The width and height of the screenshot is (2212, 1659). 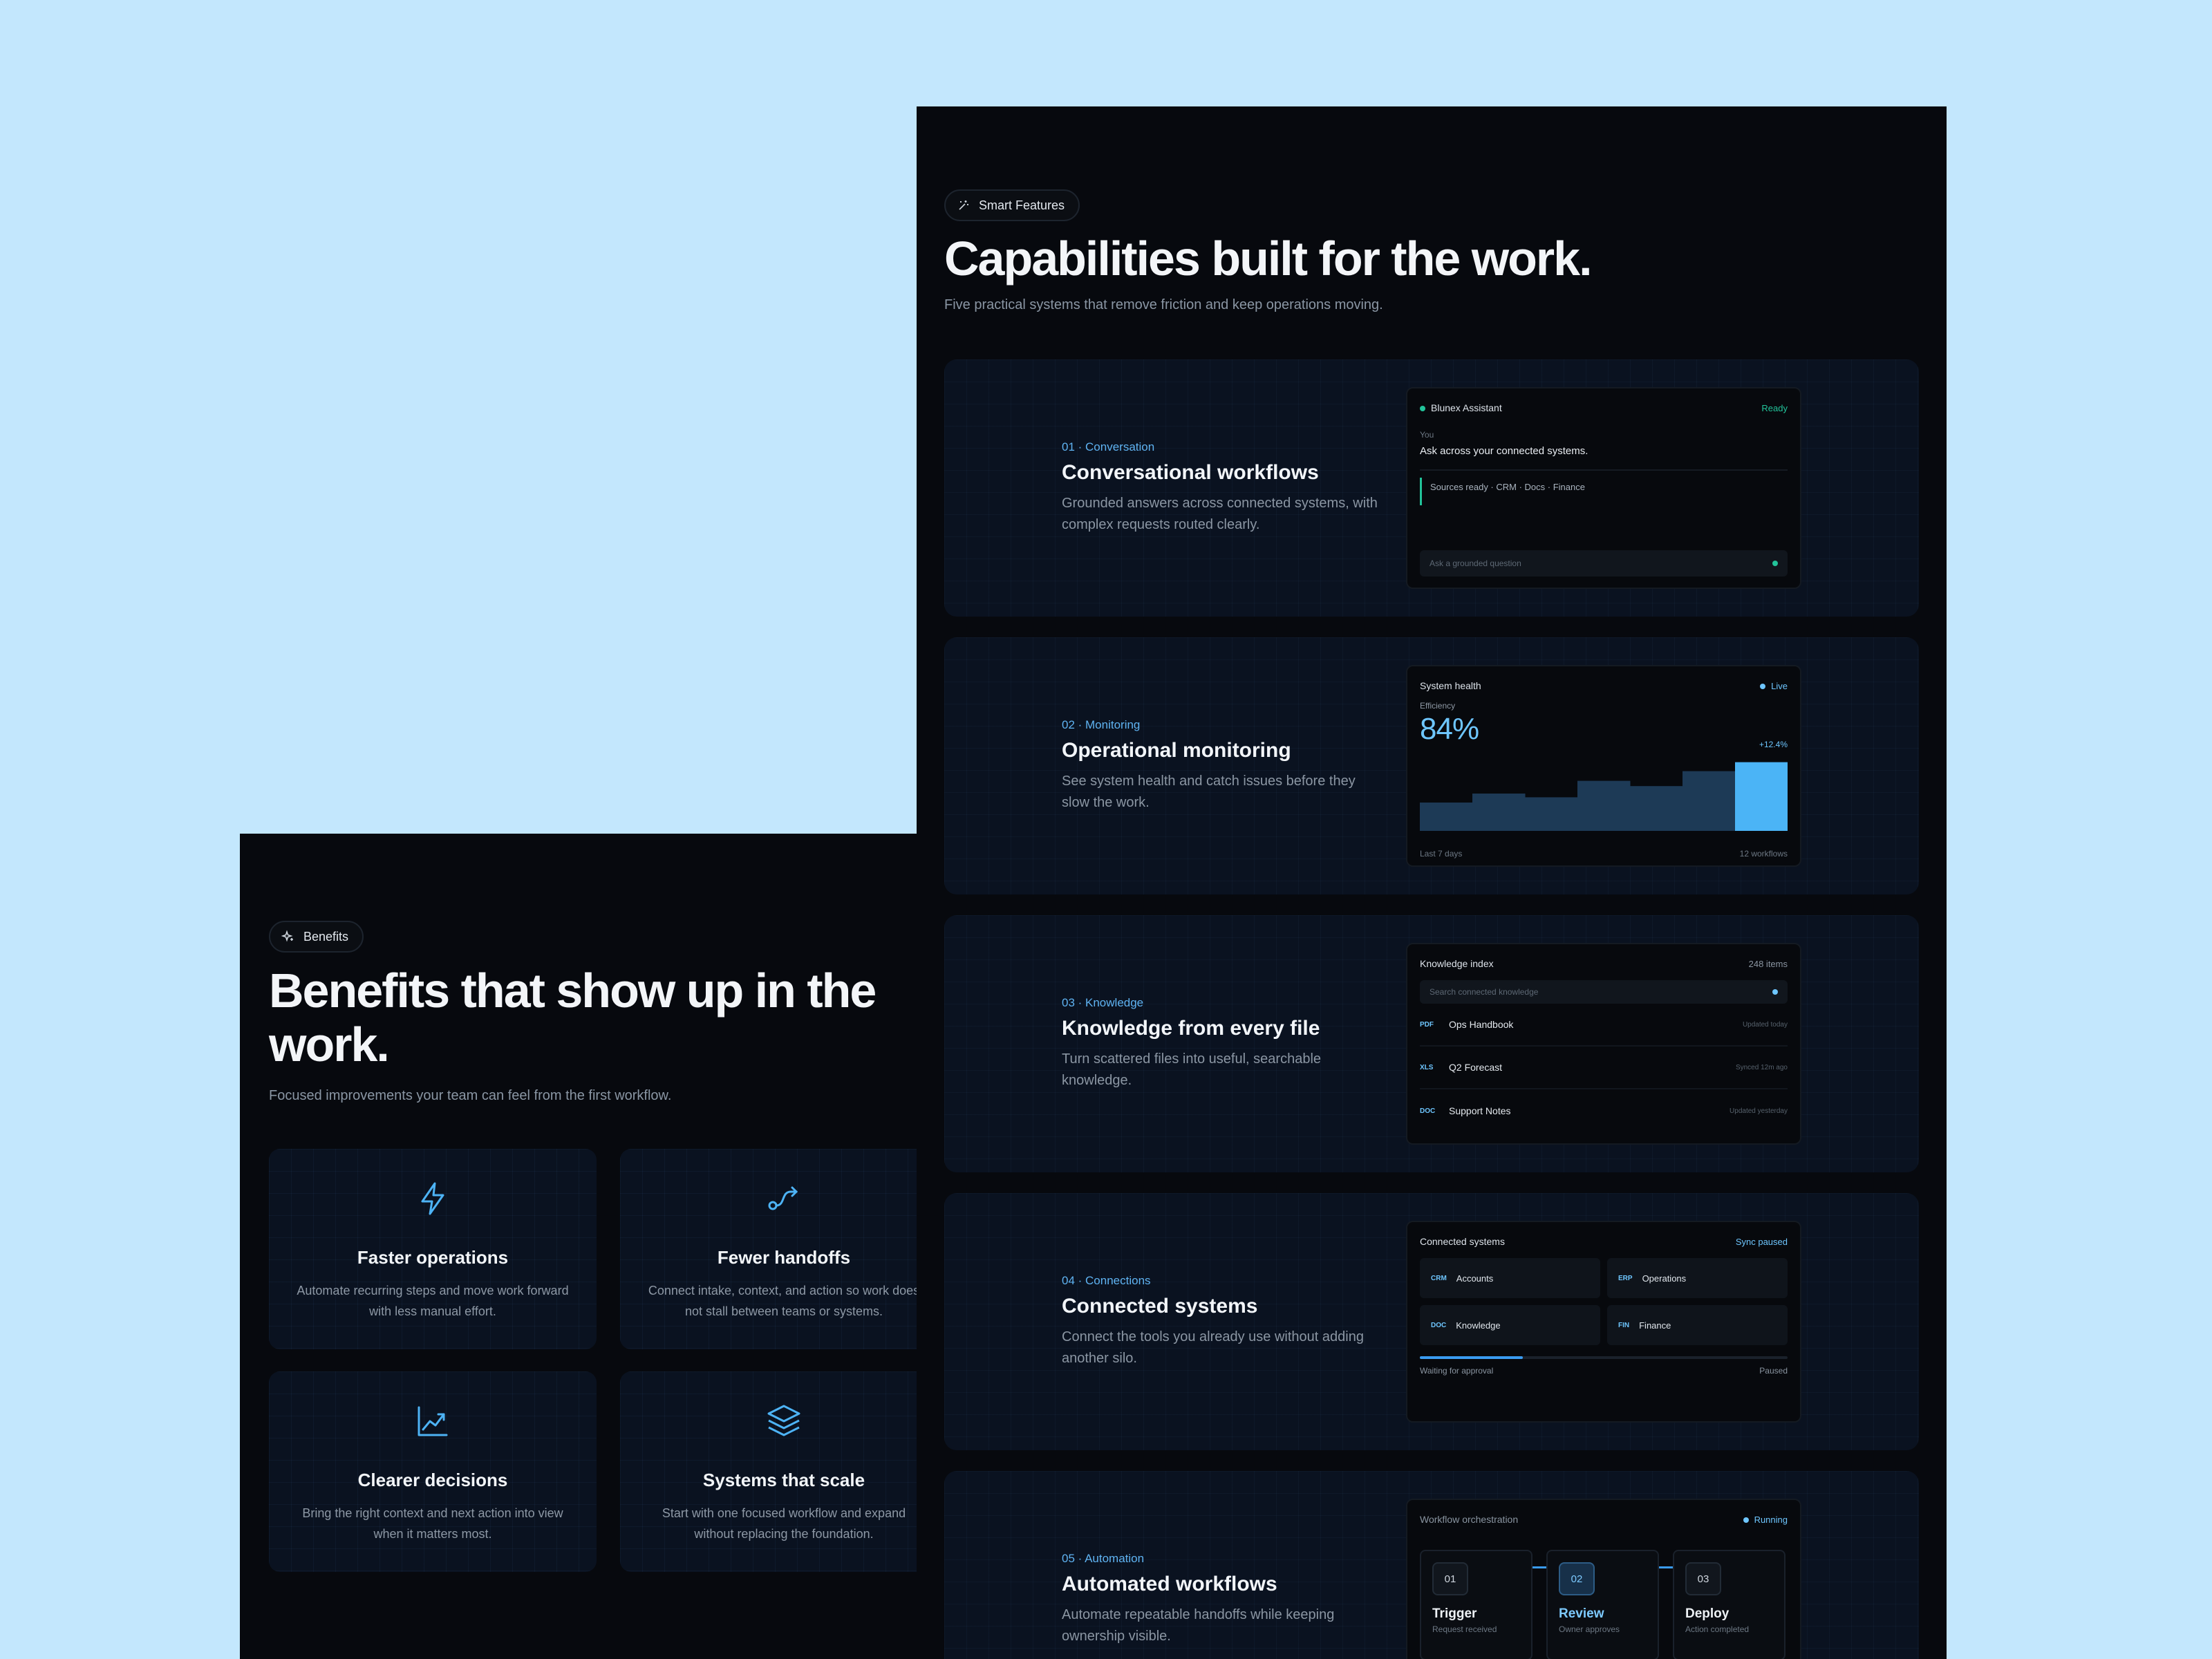 I want to click on benefits-badge: Benefits, so click(x=316, y=937).